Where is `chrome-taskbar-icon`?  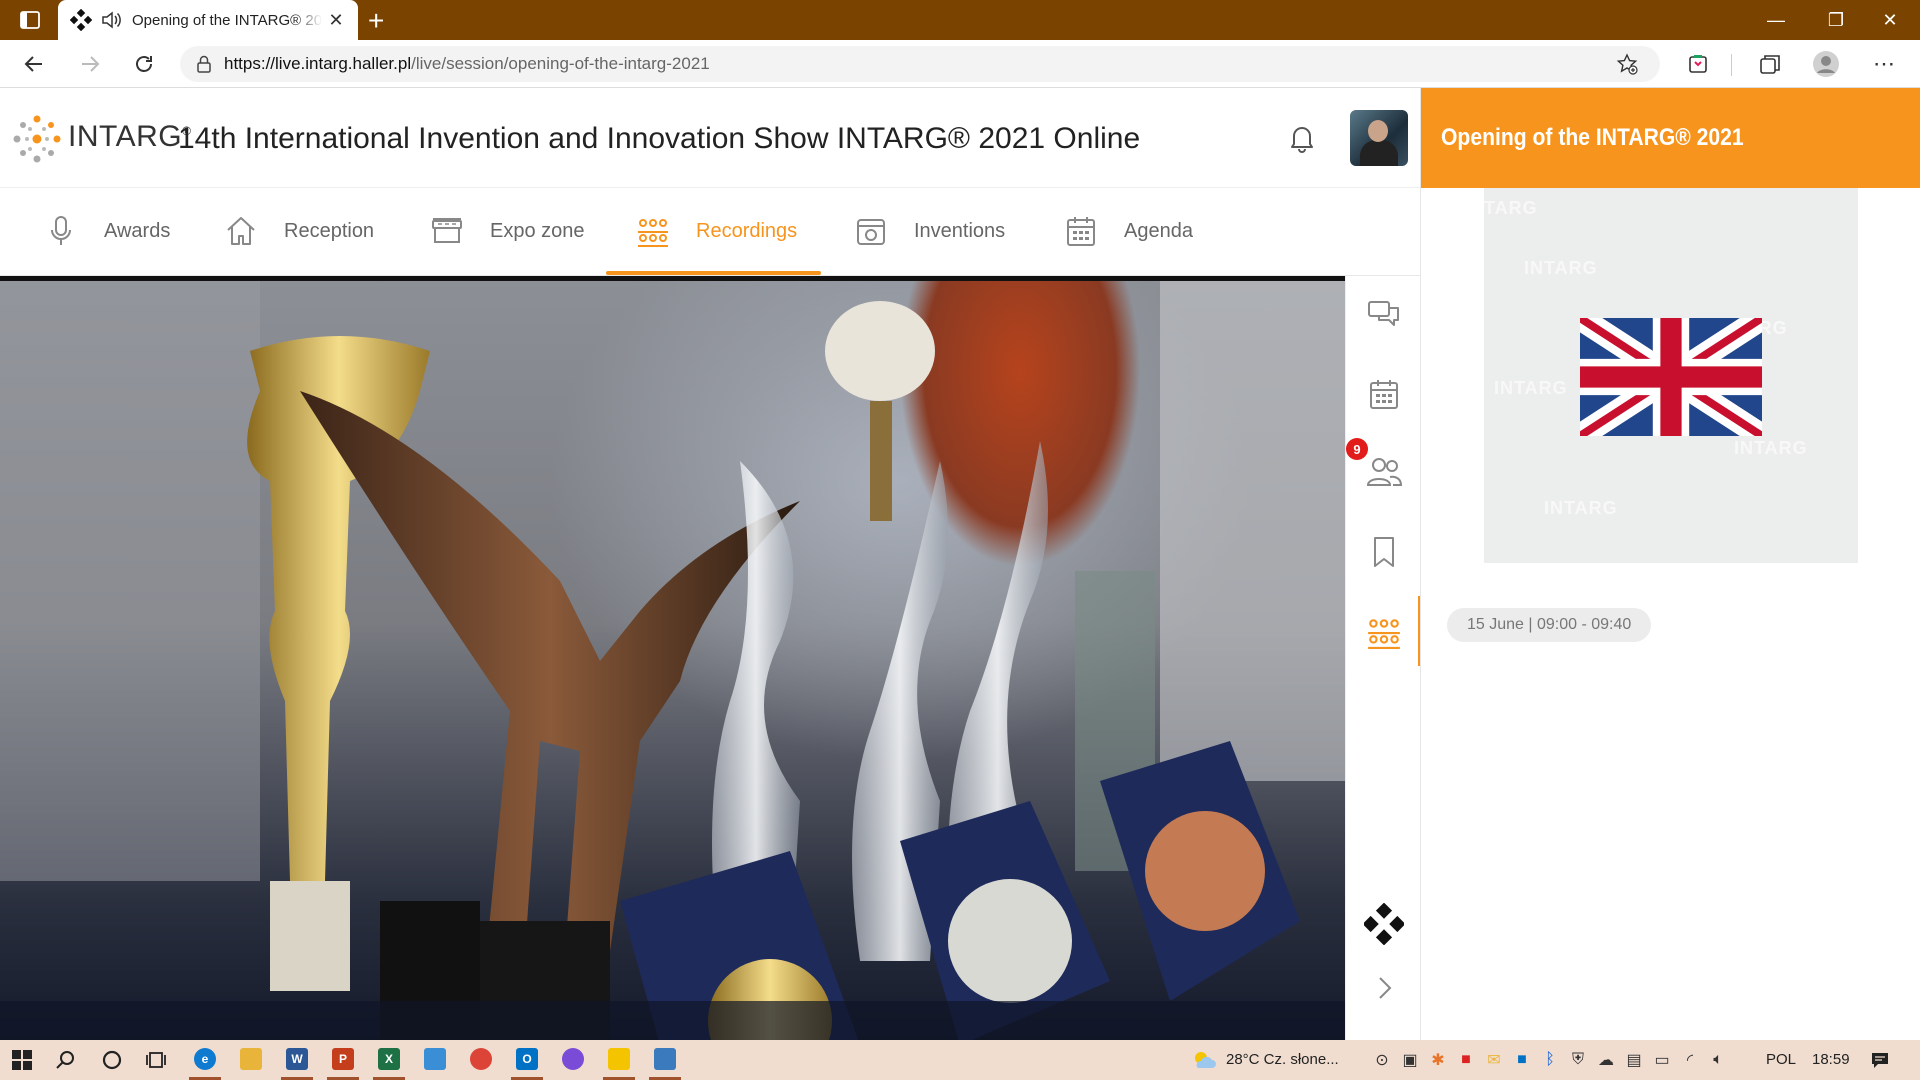
chrome-taskbar-icon is located at coordinates (481, 1059).